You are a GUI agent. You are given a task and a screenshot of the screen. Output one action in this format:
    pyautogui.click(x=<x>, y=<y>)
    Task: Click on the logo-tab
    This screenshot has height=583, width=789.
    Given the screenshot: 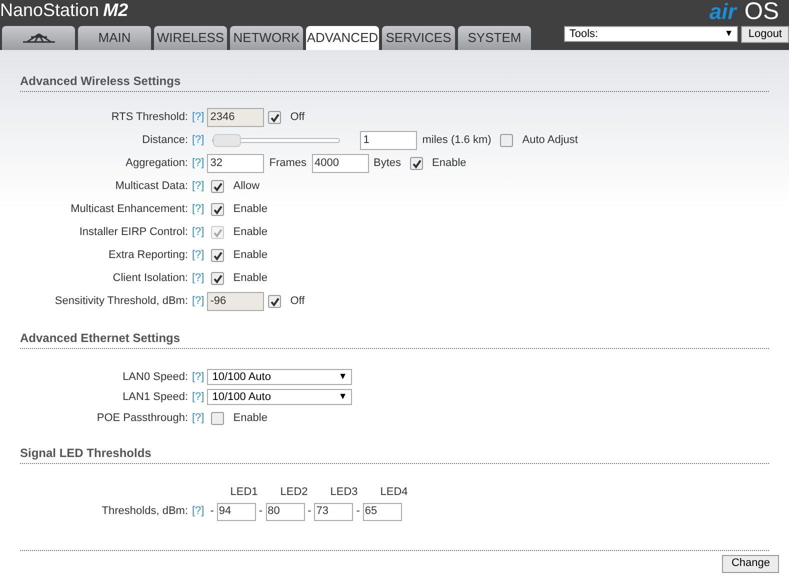 What is the action you would take?
    pyautogui.click(x=38, y=38)
    